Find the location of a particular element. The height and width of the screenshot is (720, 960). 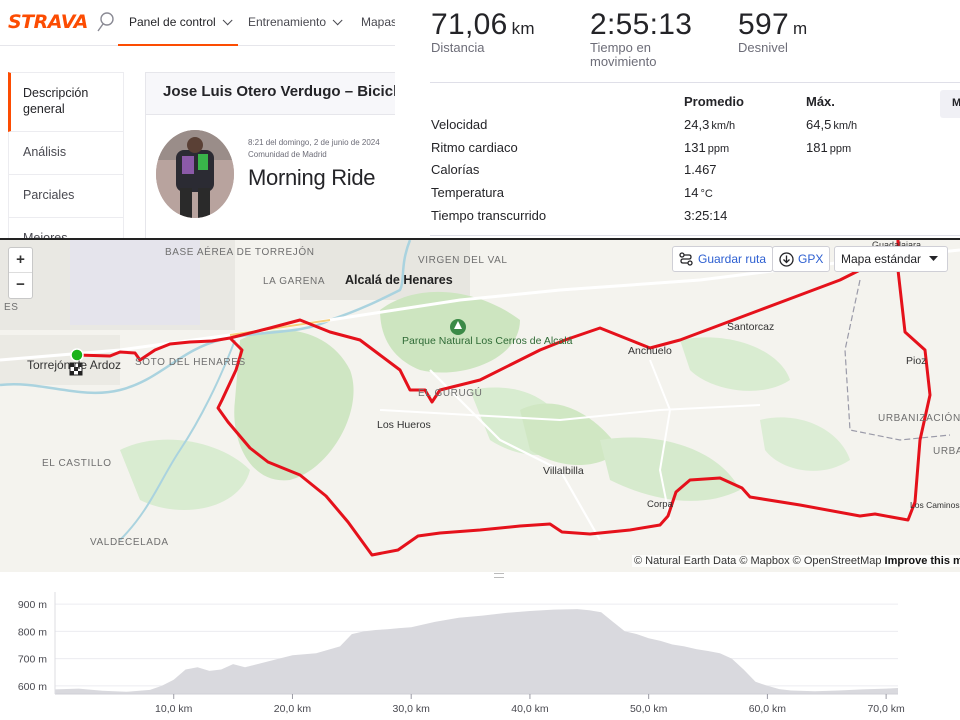

y-tick-label: 800 m is located at coordinates (32, 632).